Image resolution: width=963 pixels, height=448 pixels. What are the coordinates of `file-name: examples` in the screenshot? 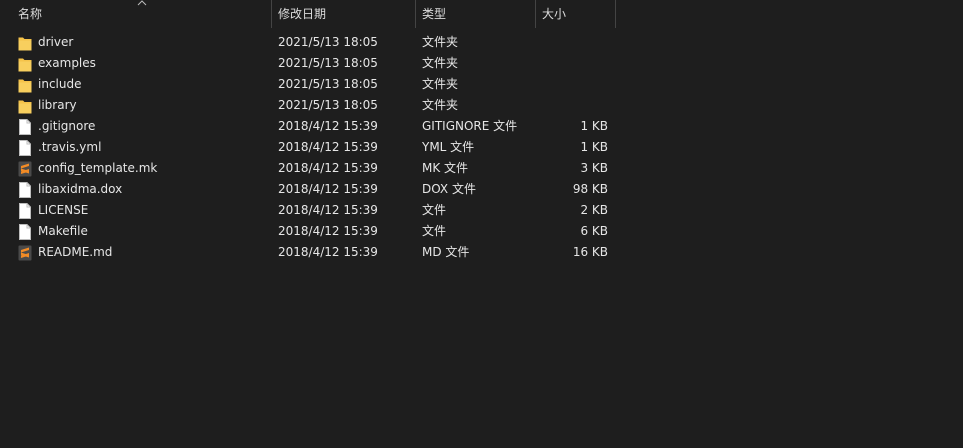 It's located at (67, 63).